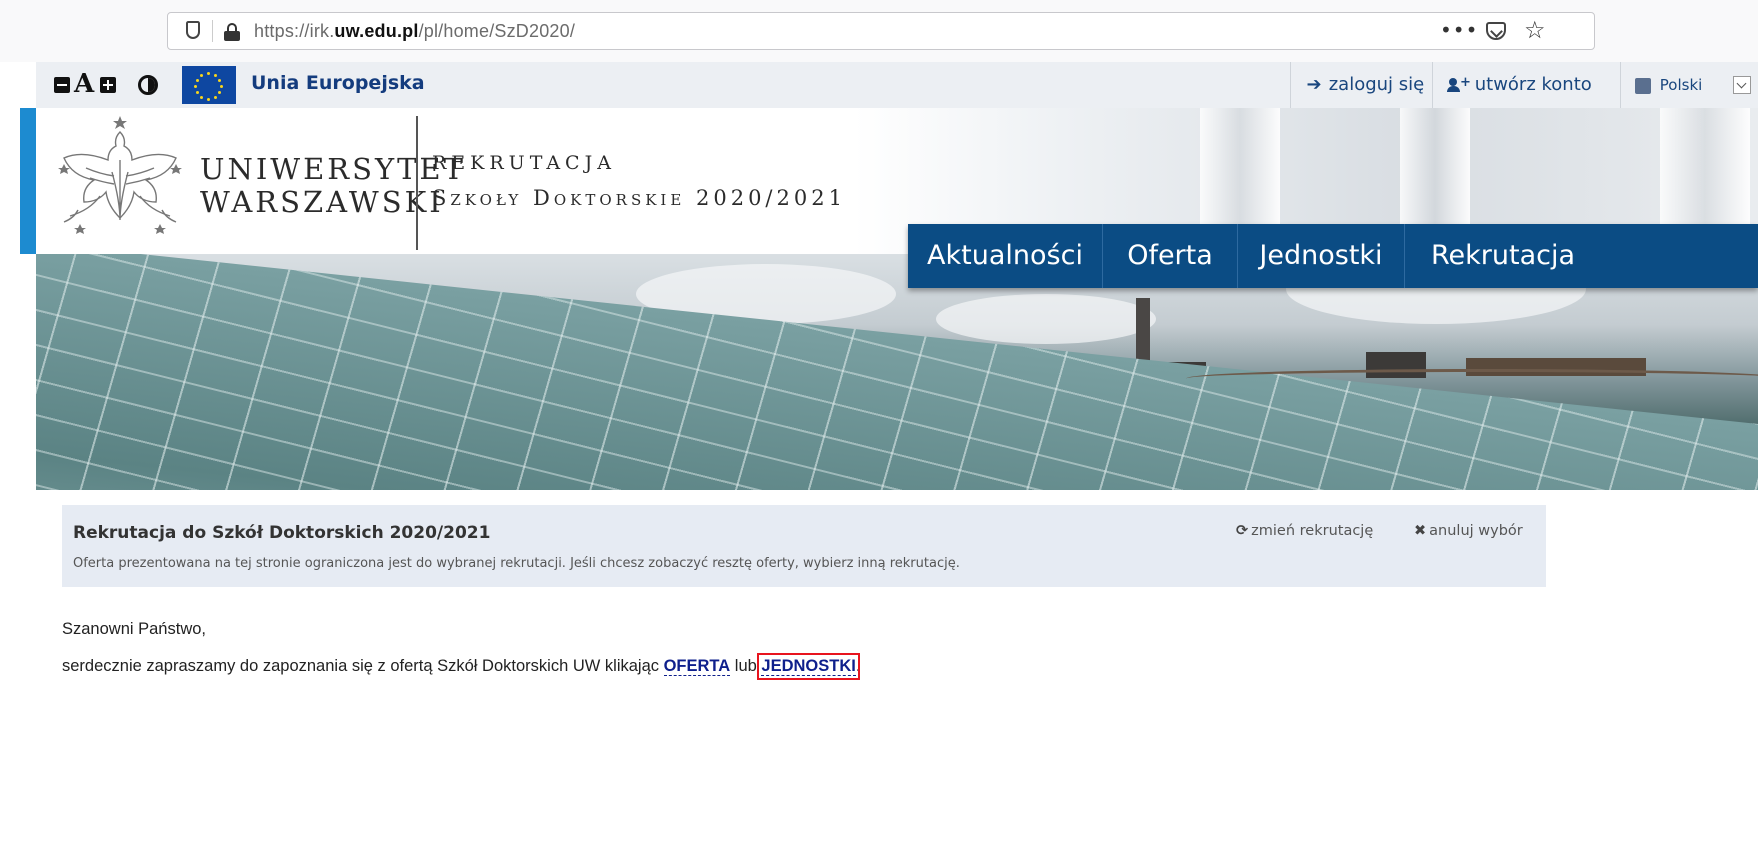 The width and height of the screenshot is (1758, 849). What do you see at coordinates (1242, 531) in the screenshot?
I see `refresh-icon: ⟳` at bounding box center [1242, 531].